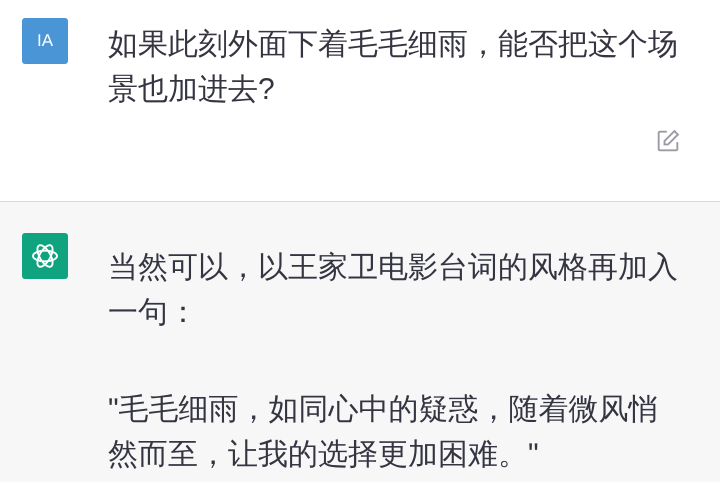 The height and width of the screenshot is (482, 720). Describe the element at coordinates (393, 290) in the screenshot. I see `message-text: 当然可以，以王家卫电影台词的风格再加入一句：` at that location.